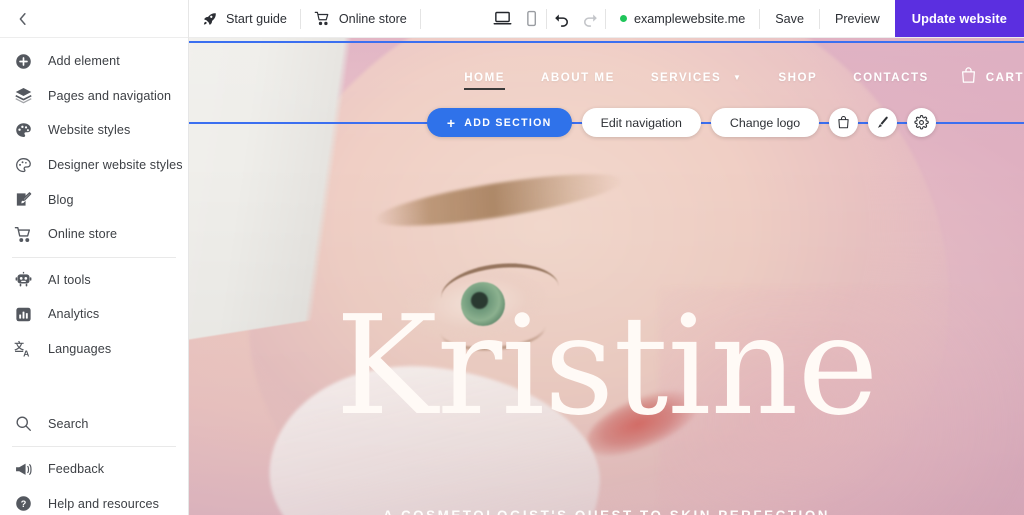 The image size is (1024, 515). Describe the element at coordinates (561, 18) in the screenshot. I see `undo-icon` at that location.